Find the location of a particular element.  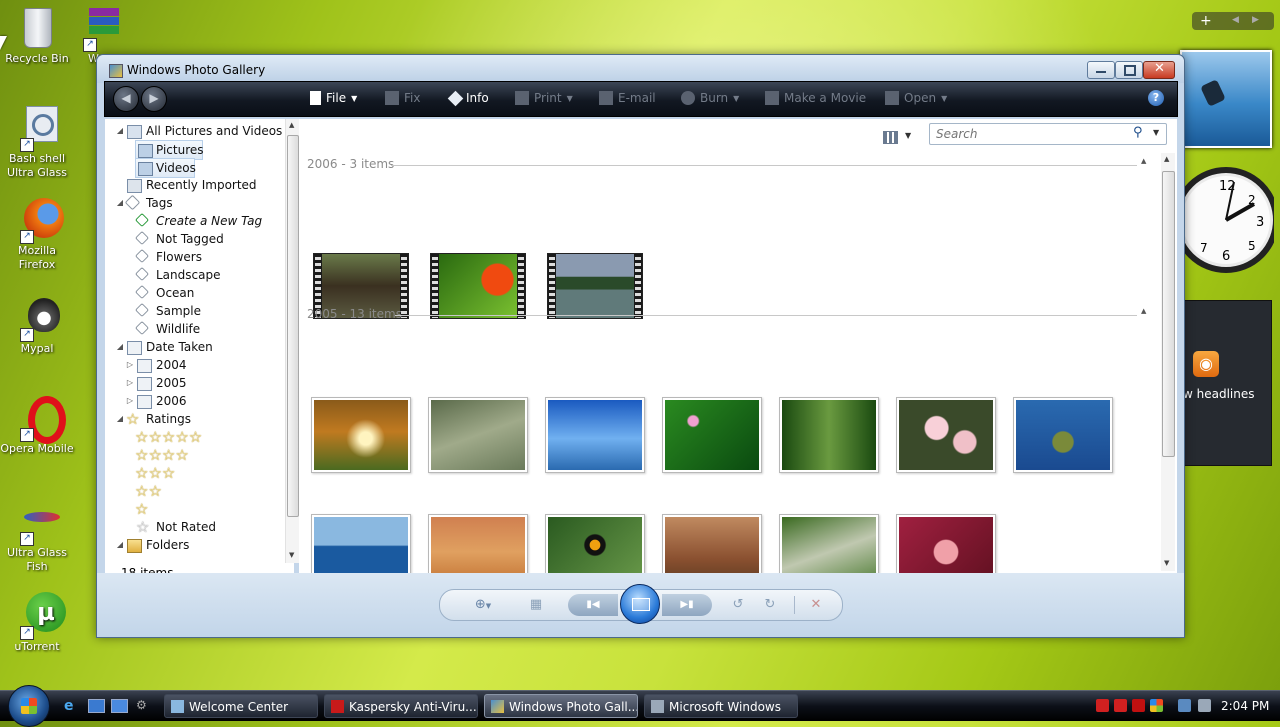

tray-volume-muted-icon is located at coordinates (1204, 705).